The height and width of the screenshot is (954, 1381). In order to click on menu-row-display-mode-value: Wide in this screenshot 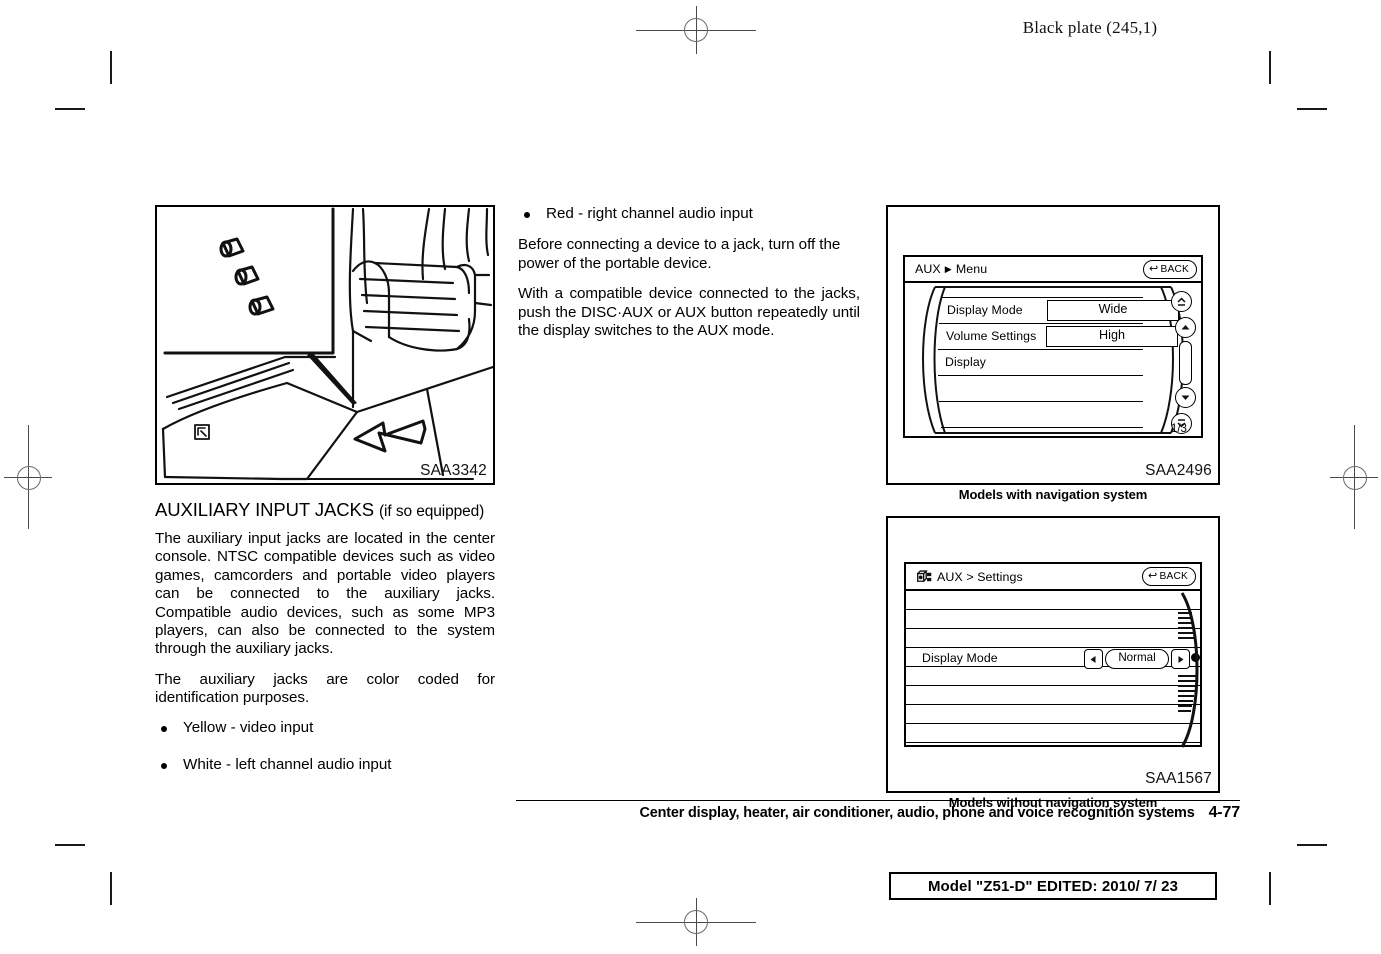, I will do `click(1113, 310)`.